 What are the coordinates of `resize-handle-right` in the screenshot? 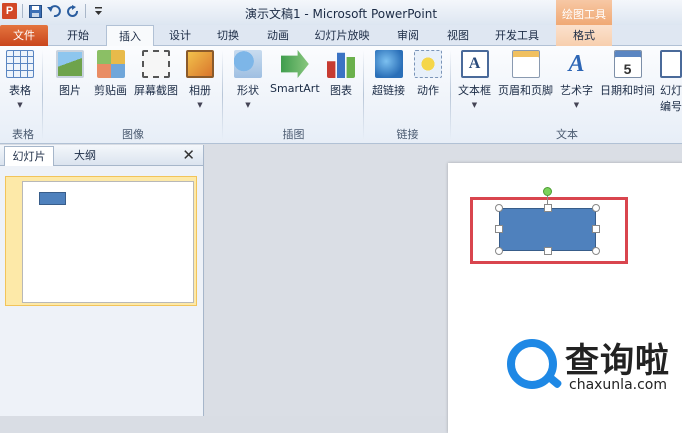 It's located at (596, 229).